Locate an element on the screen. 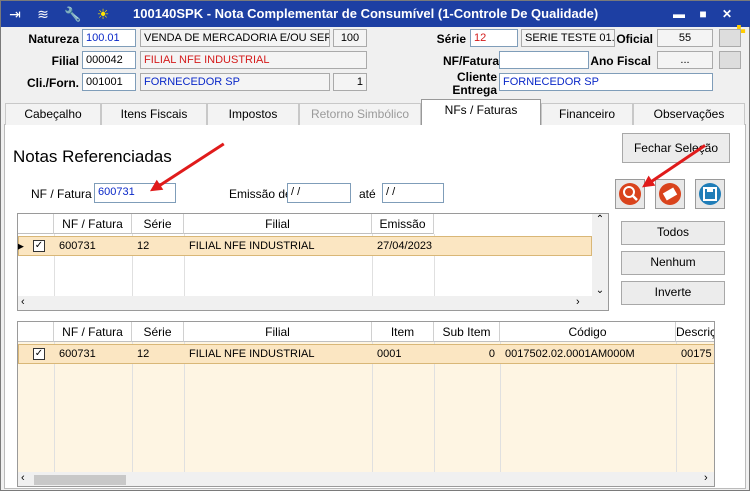 The image size is (750, 491). nf-fatura-filter-label: NF / Fatura is located at coordinates (61, 194).